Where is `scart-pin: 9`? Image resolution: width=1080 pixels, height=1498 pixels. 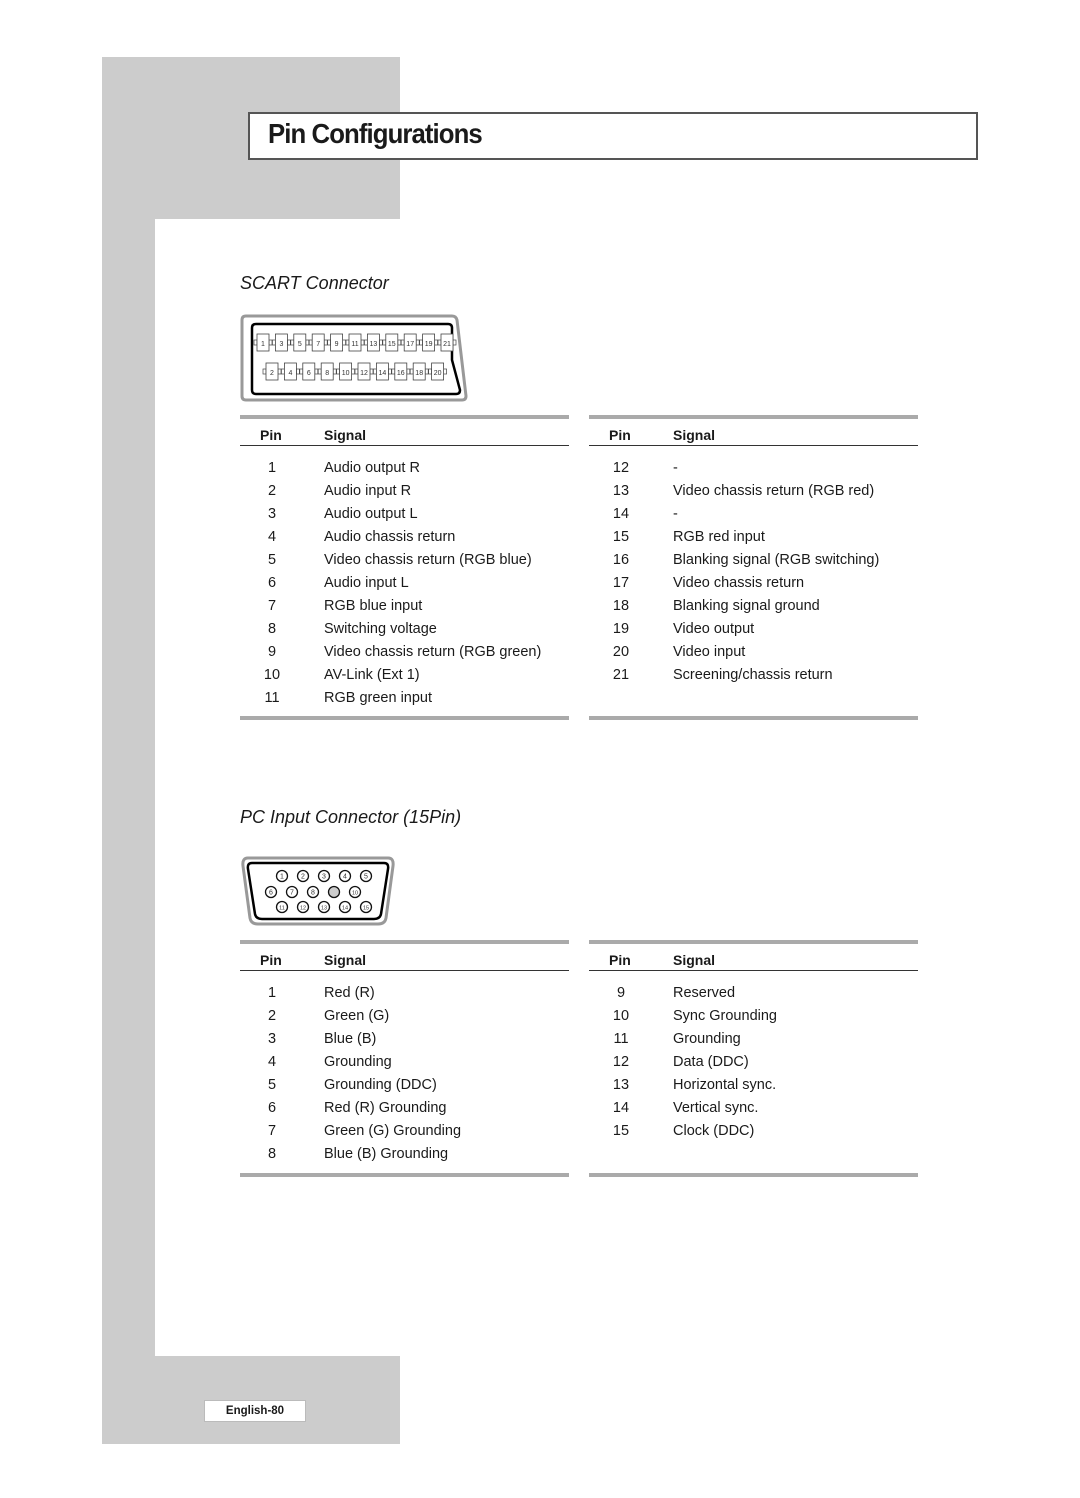
scart-pin: 9 is located at coordinates (336, 342).